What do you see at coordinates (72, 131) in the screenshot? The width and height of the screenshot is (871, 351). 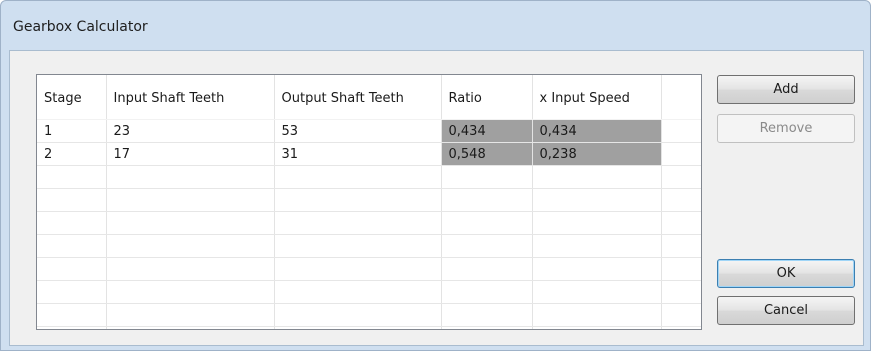 I see `cell-stage: 1` at bounding box center [72, 131].